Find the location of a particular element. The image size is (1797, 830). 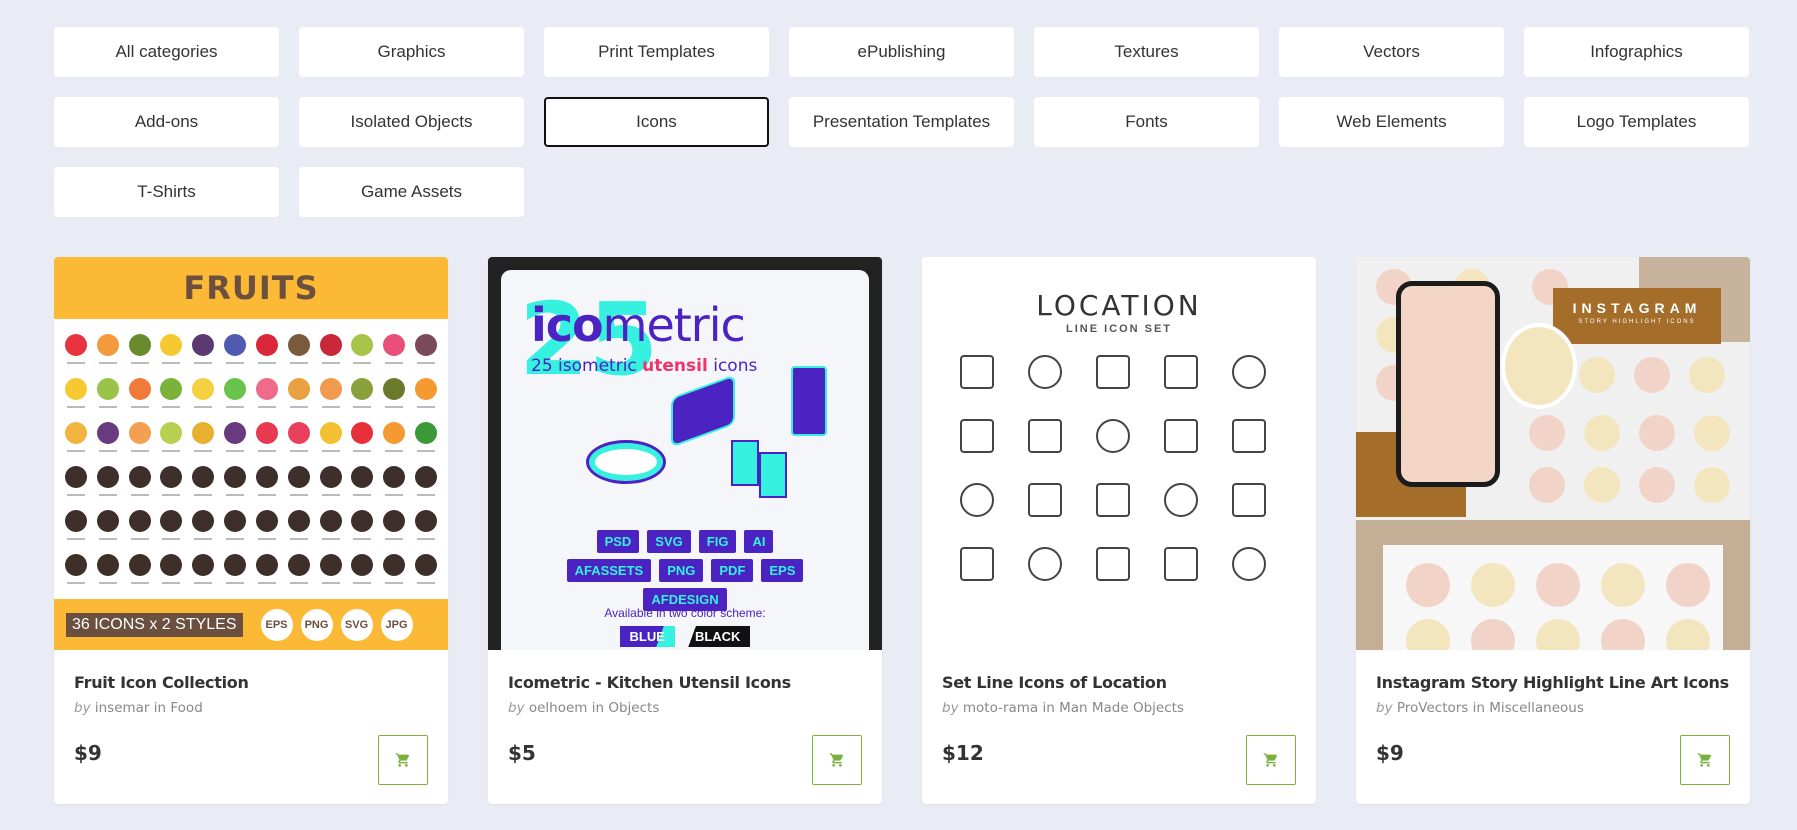

product-title: Icometric - Kitchen Utensil Icons is located at coordinates (649, 682).